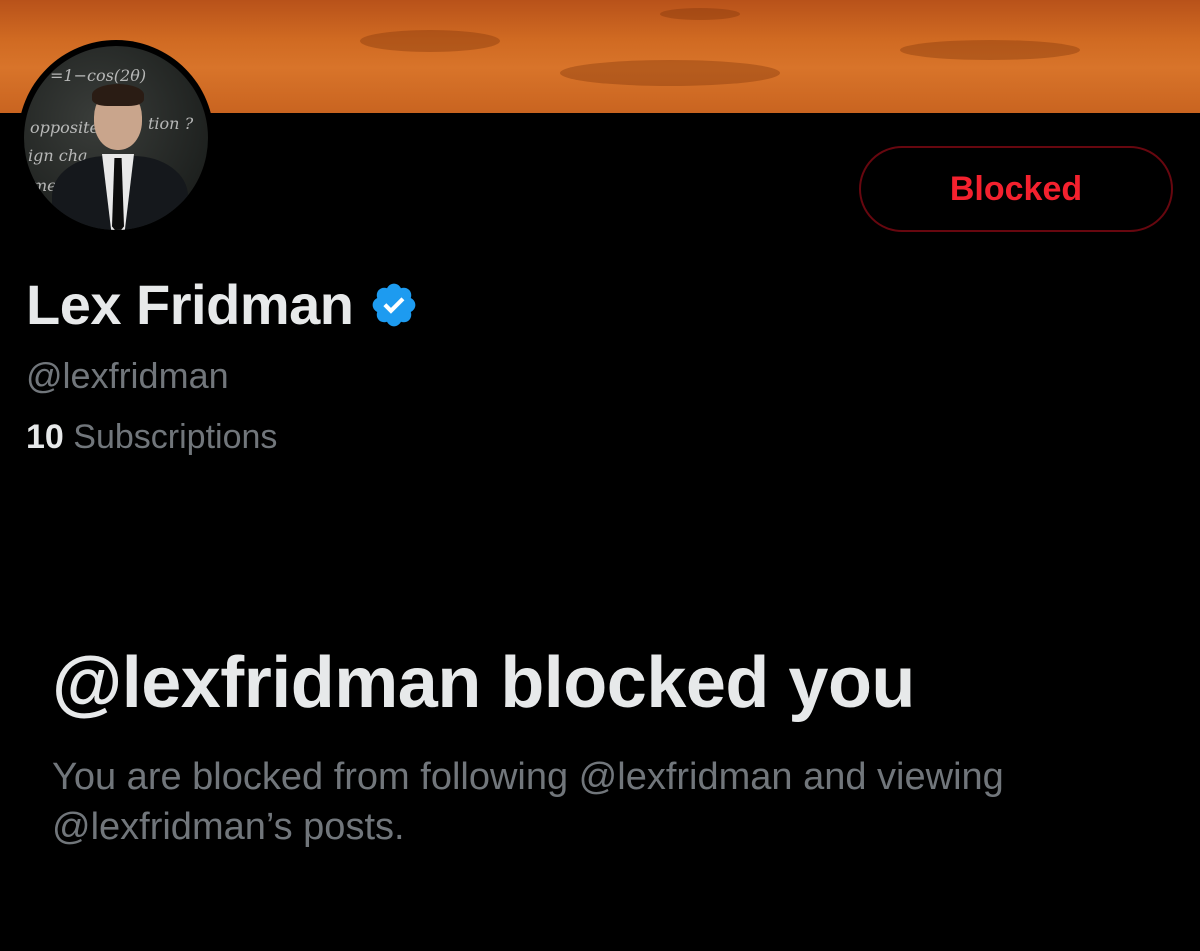 The image size is (1200, 951). I want to click on avatar-hair, so click(118, 95).